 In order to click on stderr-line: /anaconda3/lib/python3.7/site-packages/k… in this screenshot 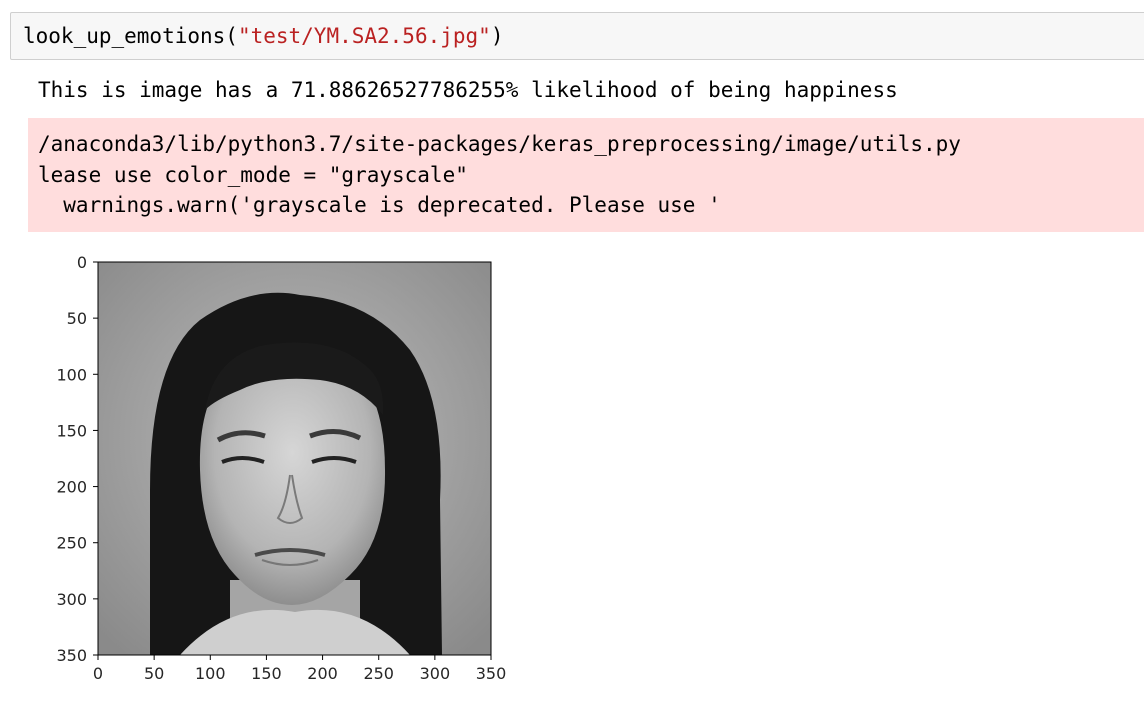, I will do `click(499, 144)`.